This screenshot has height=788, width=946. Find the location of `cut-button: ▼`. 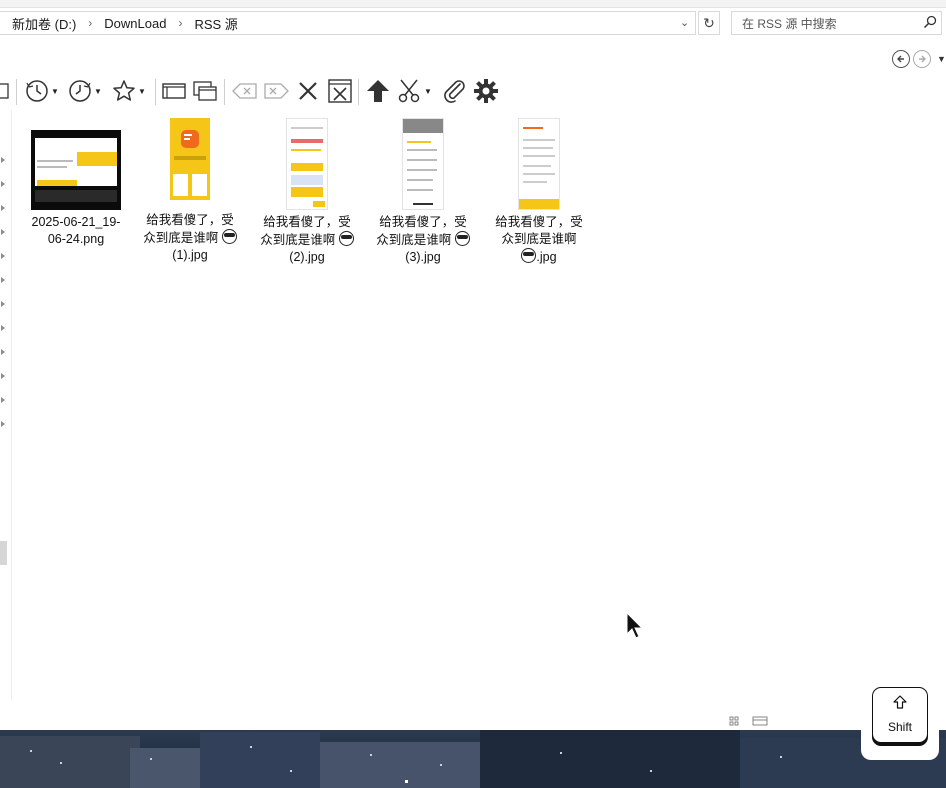

cut-button: ▼ is located at coordinates (414, 91).